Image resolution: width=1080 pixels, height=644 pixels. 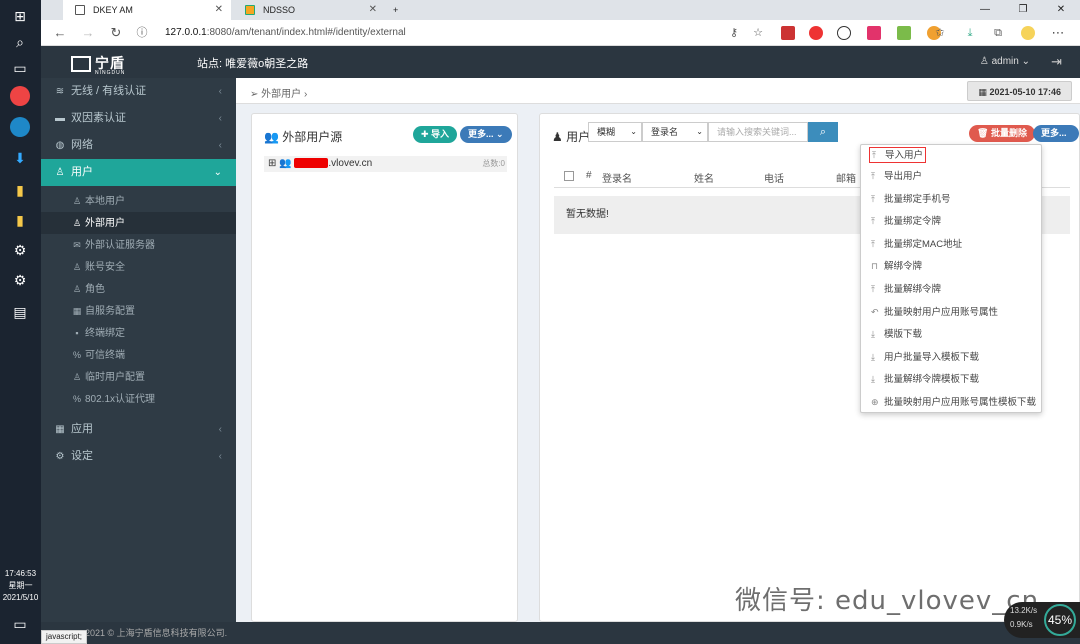 I want to click on collections-icon: ⧉, so click(x=998, y=33).